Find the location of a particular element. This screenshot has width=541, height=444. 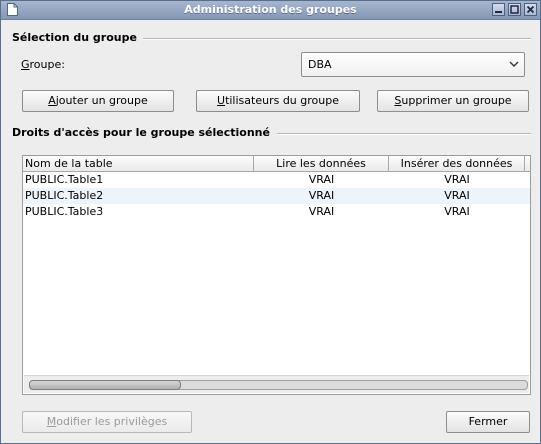

minimize-button is located at coordinates (498, 9).